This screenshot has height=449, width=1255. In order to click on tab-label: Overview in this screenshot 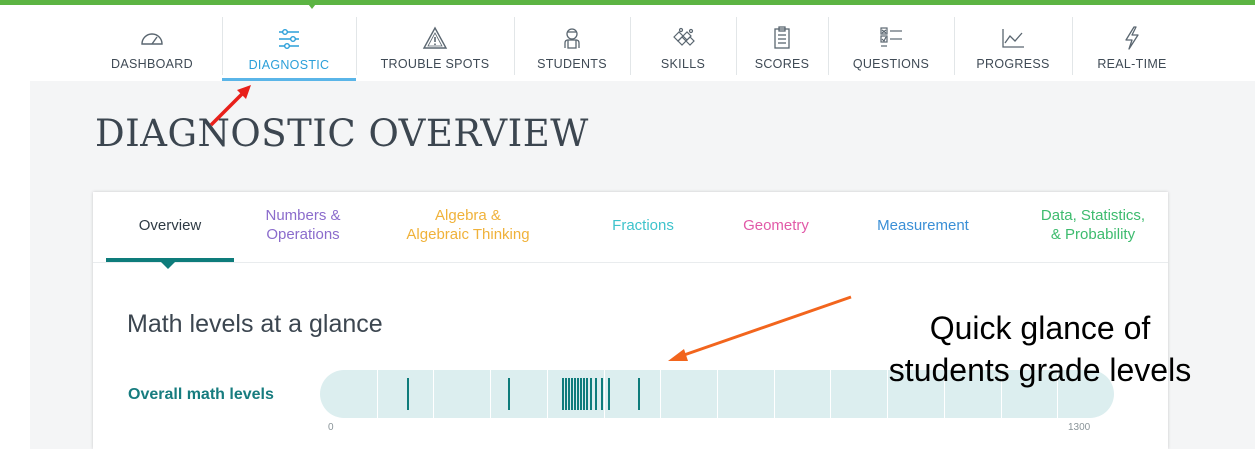, I will do `click(170, 225)`.